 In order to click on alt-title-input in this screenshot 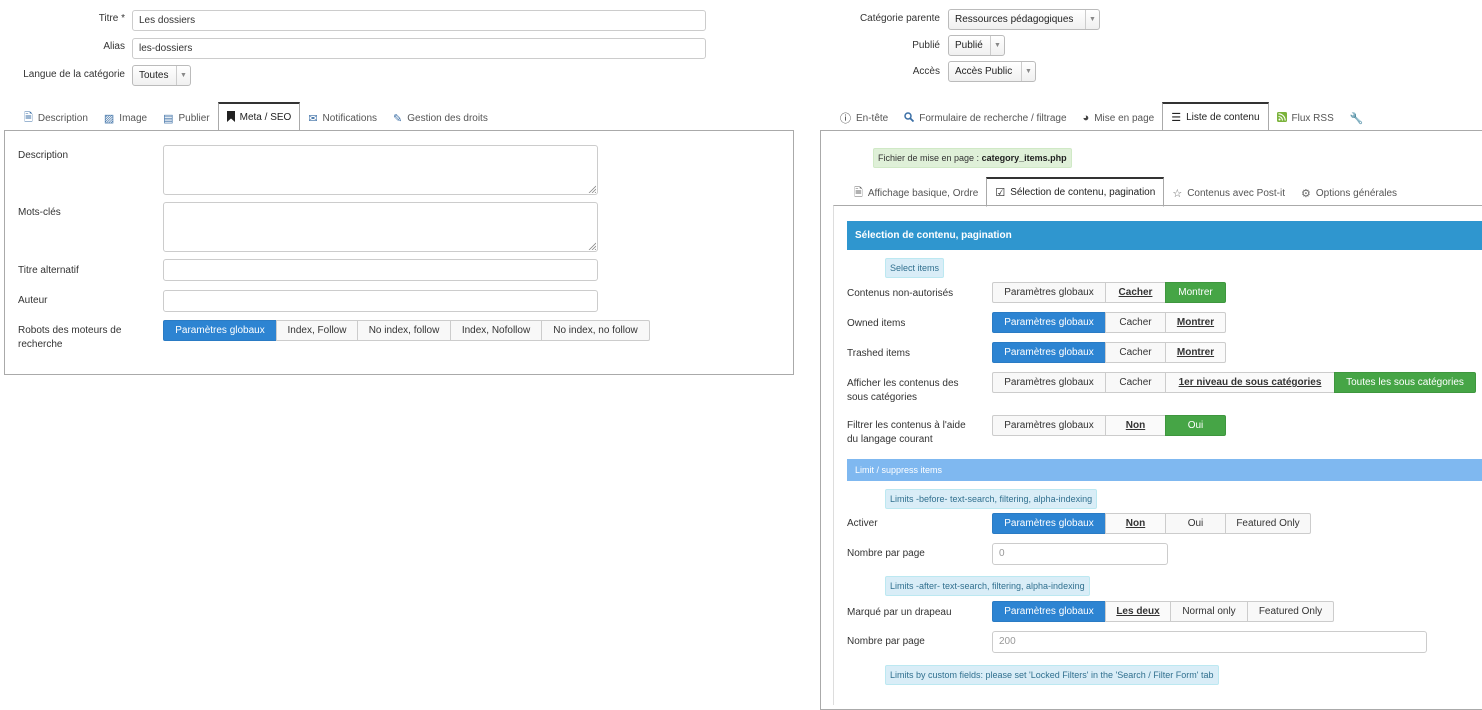, I will do `click(380, 270)`.